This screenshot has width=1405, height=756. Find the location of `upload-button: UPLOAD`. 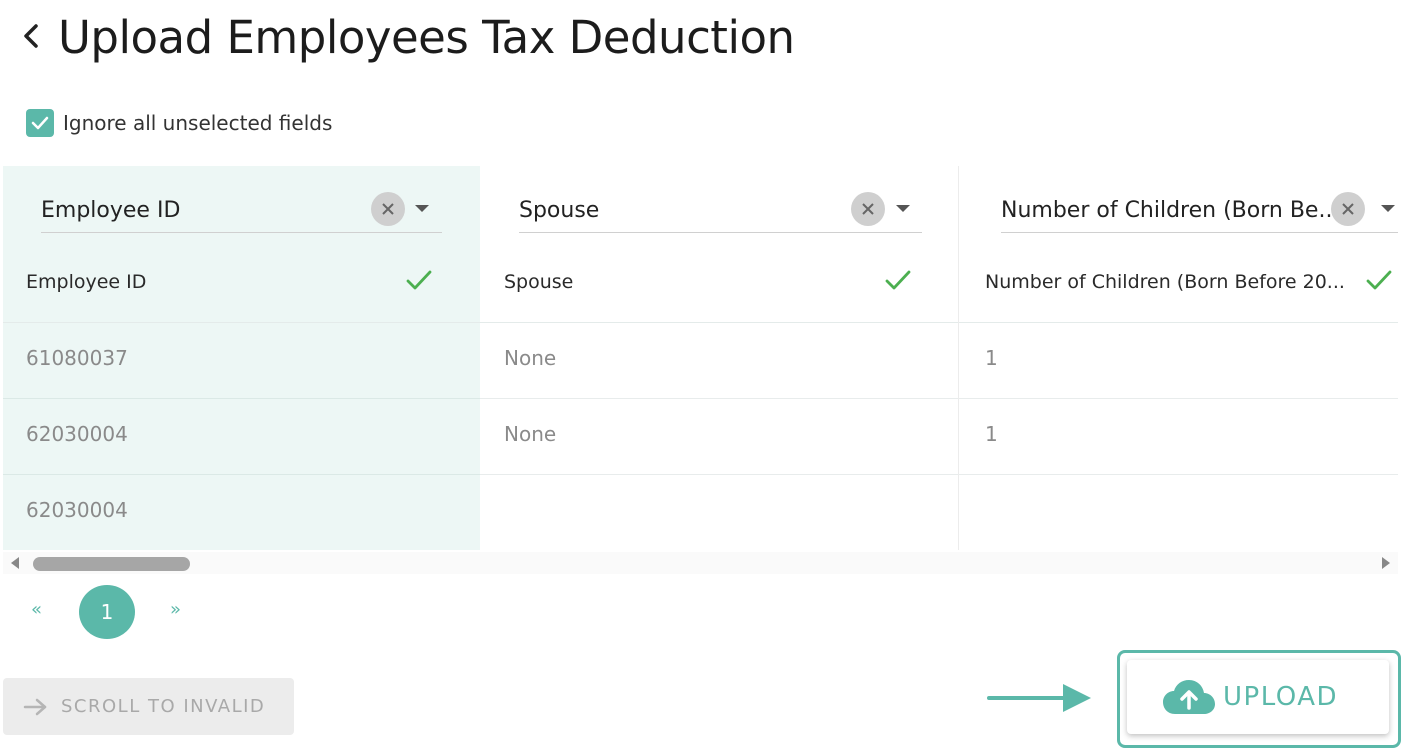

upload-button: UPLOAD is located at coordinates (1258, 697).